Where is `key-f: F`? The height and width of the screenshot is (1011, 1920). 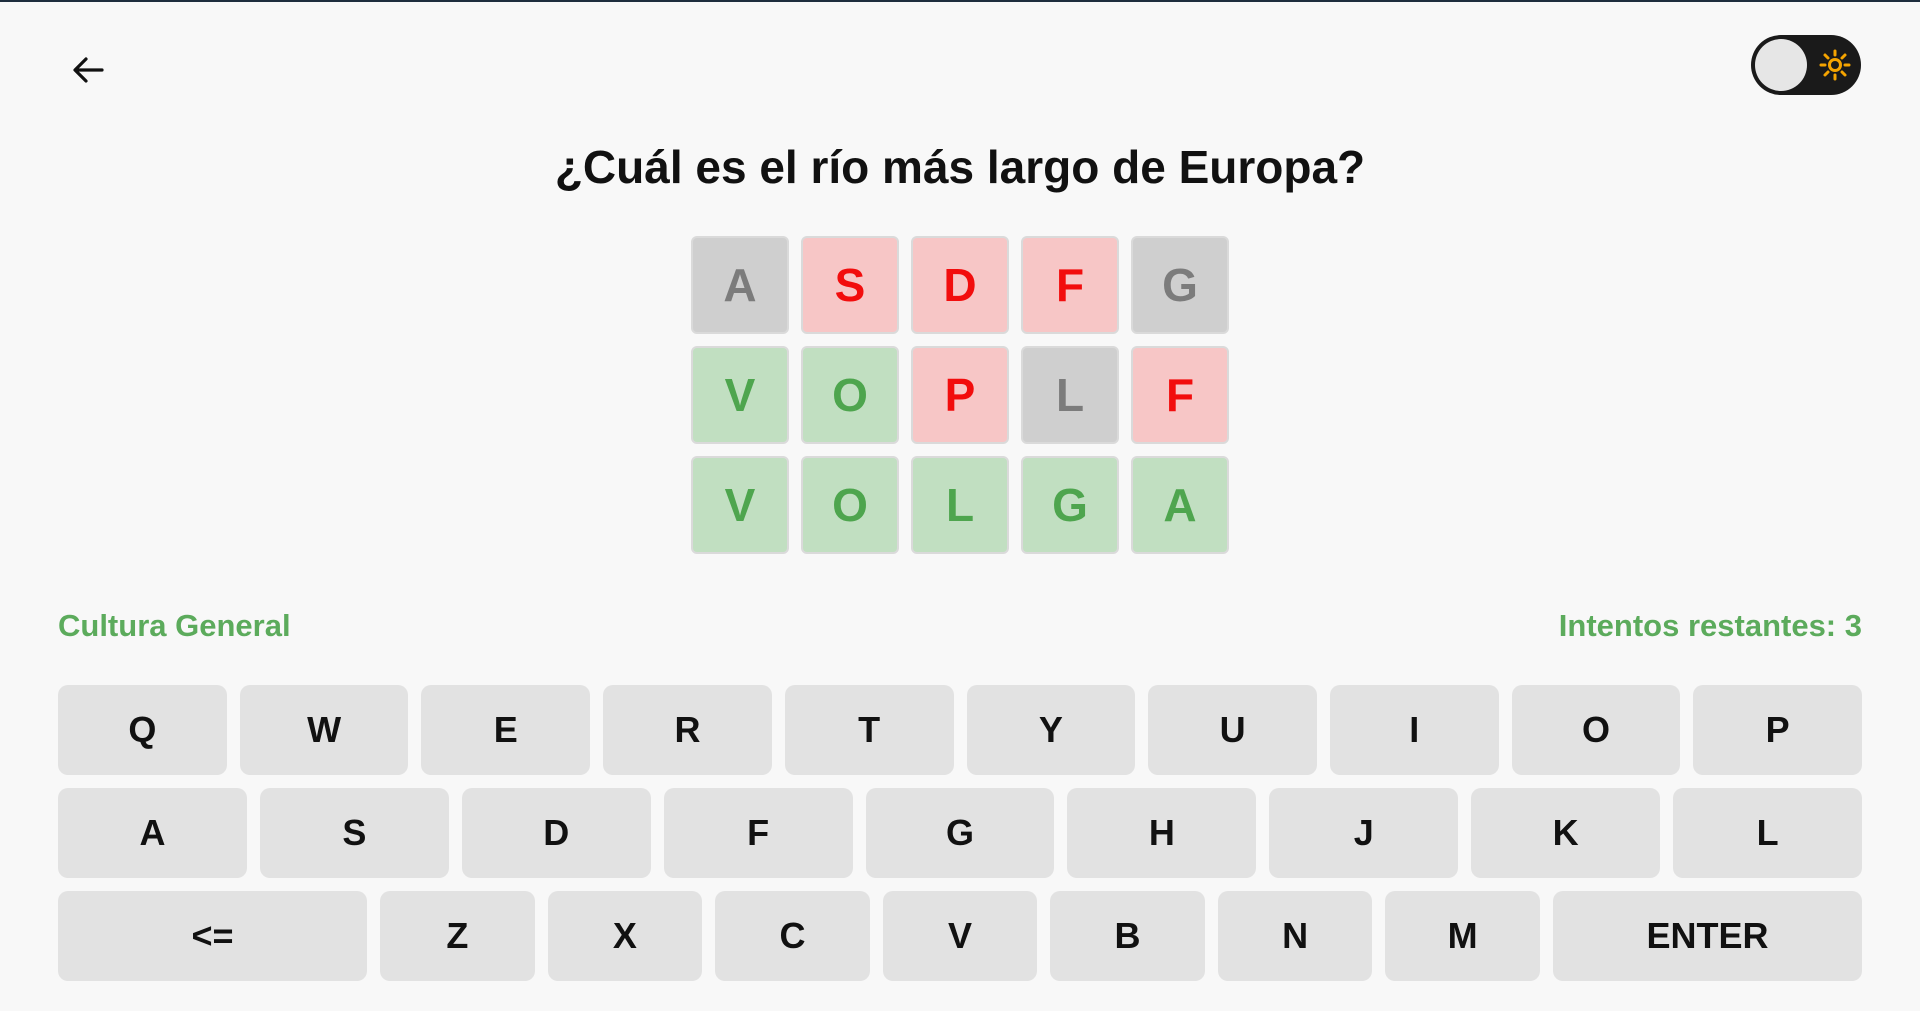
key-f: F is located at coordinates (758, 833).